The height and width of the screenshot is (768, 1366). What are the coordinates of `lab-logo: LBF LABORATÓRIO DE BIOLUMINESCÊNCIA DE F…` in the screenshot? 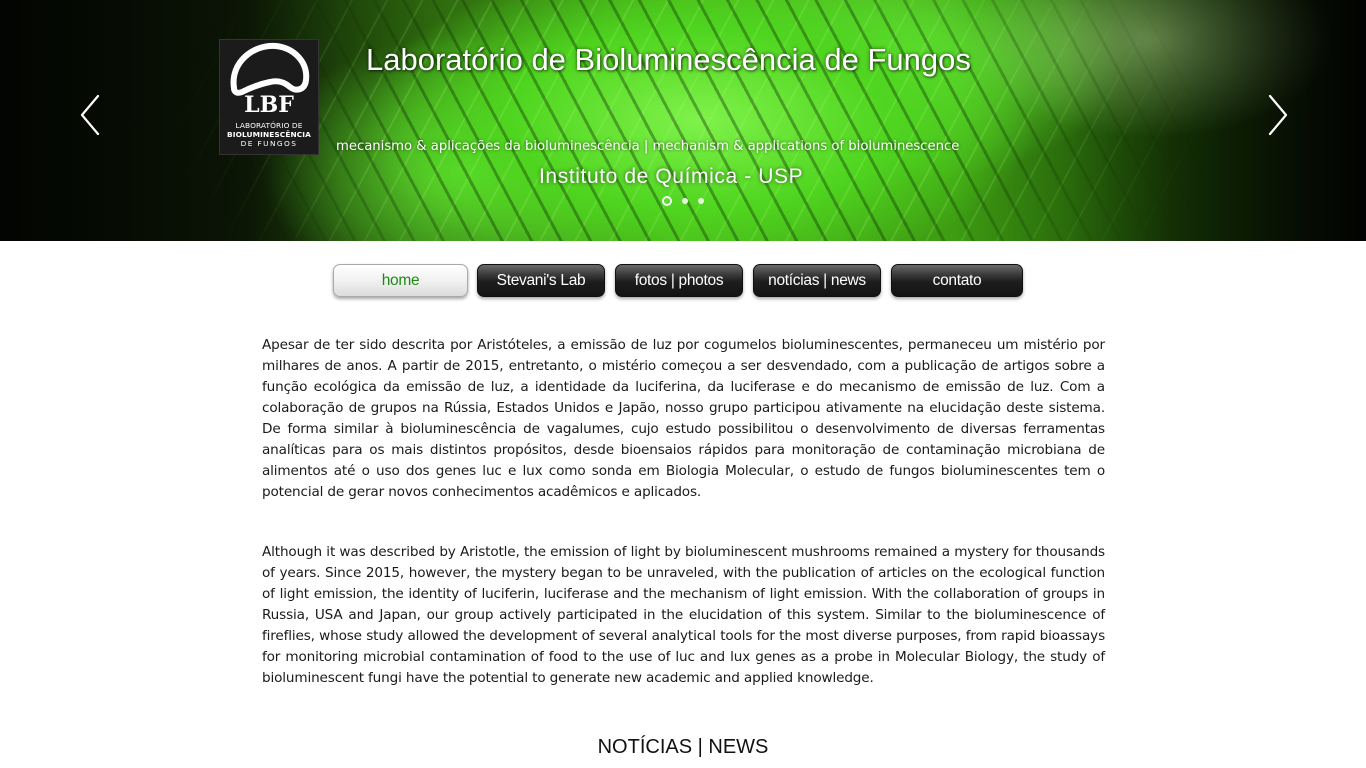 It's located at (269, 97).